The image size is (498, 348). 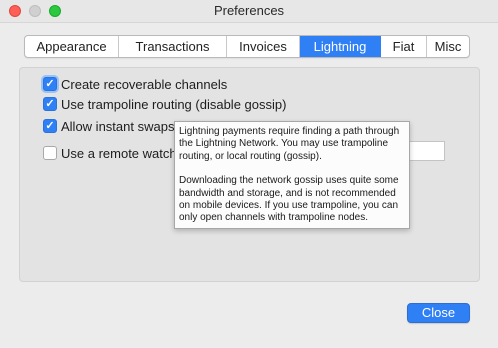 What do you see at coordinates (144, 84) in the screenshot?
I see `recoverable-channels-label: Create recoverable channels` at bounding box center [144, 84].